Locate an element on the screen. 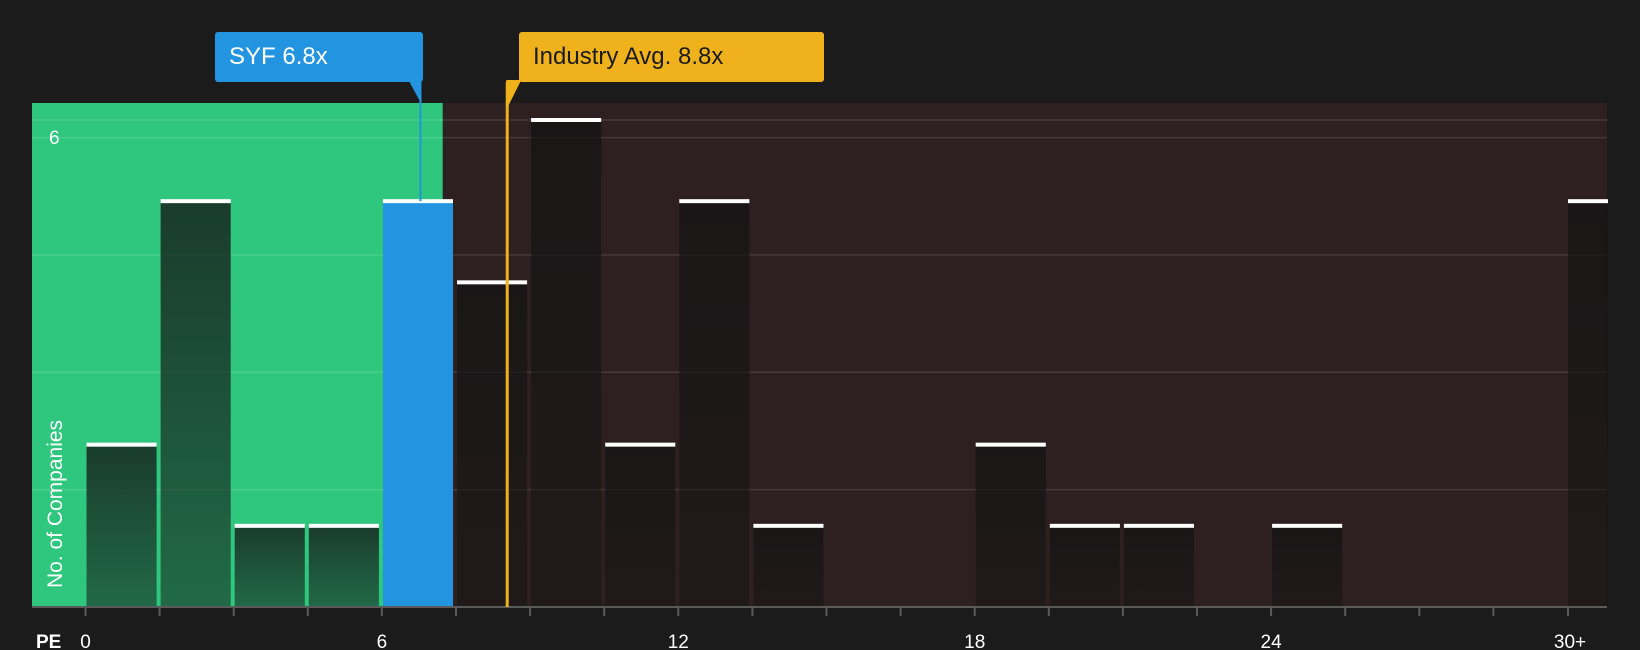  x-tick-label: 24 is located at coordinates (1272, 641).